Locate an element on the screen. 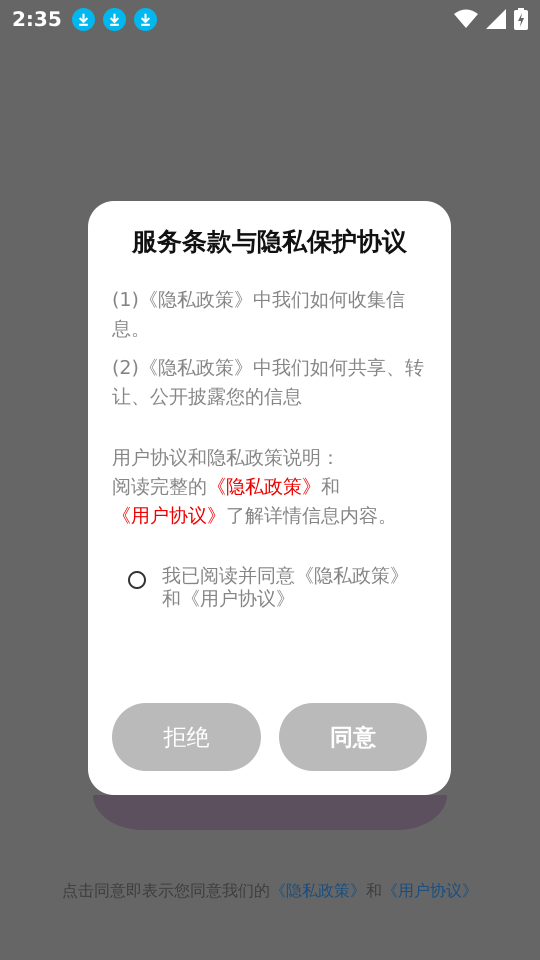 Image resolution: width=540 pixels, height=960 pixels. consent-radio is located at coordinates (137, 580).